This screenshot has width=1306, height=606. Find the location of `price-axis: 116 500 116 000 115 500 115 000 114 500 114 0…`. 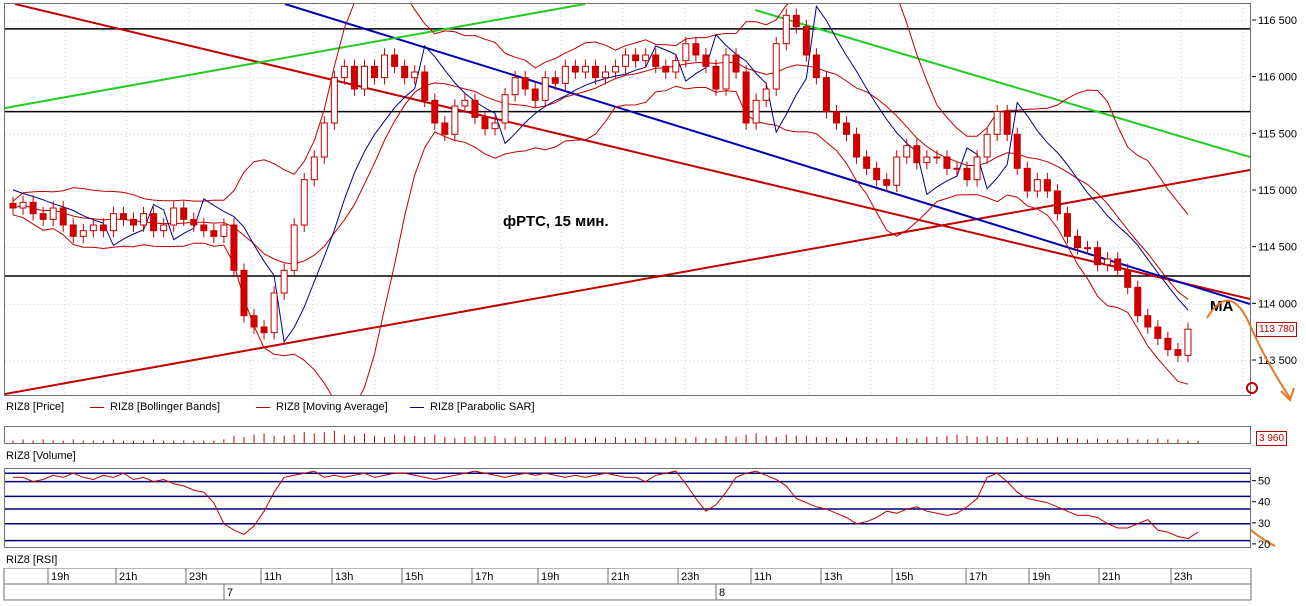

price-axis: 116 500 116 000 115 500 115 000 114 500 114 0… is located at coordinates (1274, 191).